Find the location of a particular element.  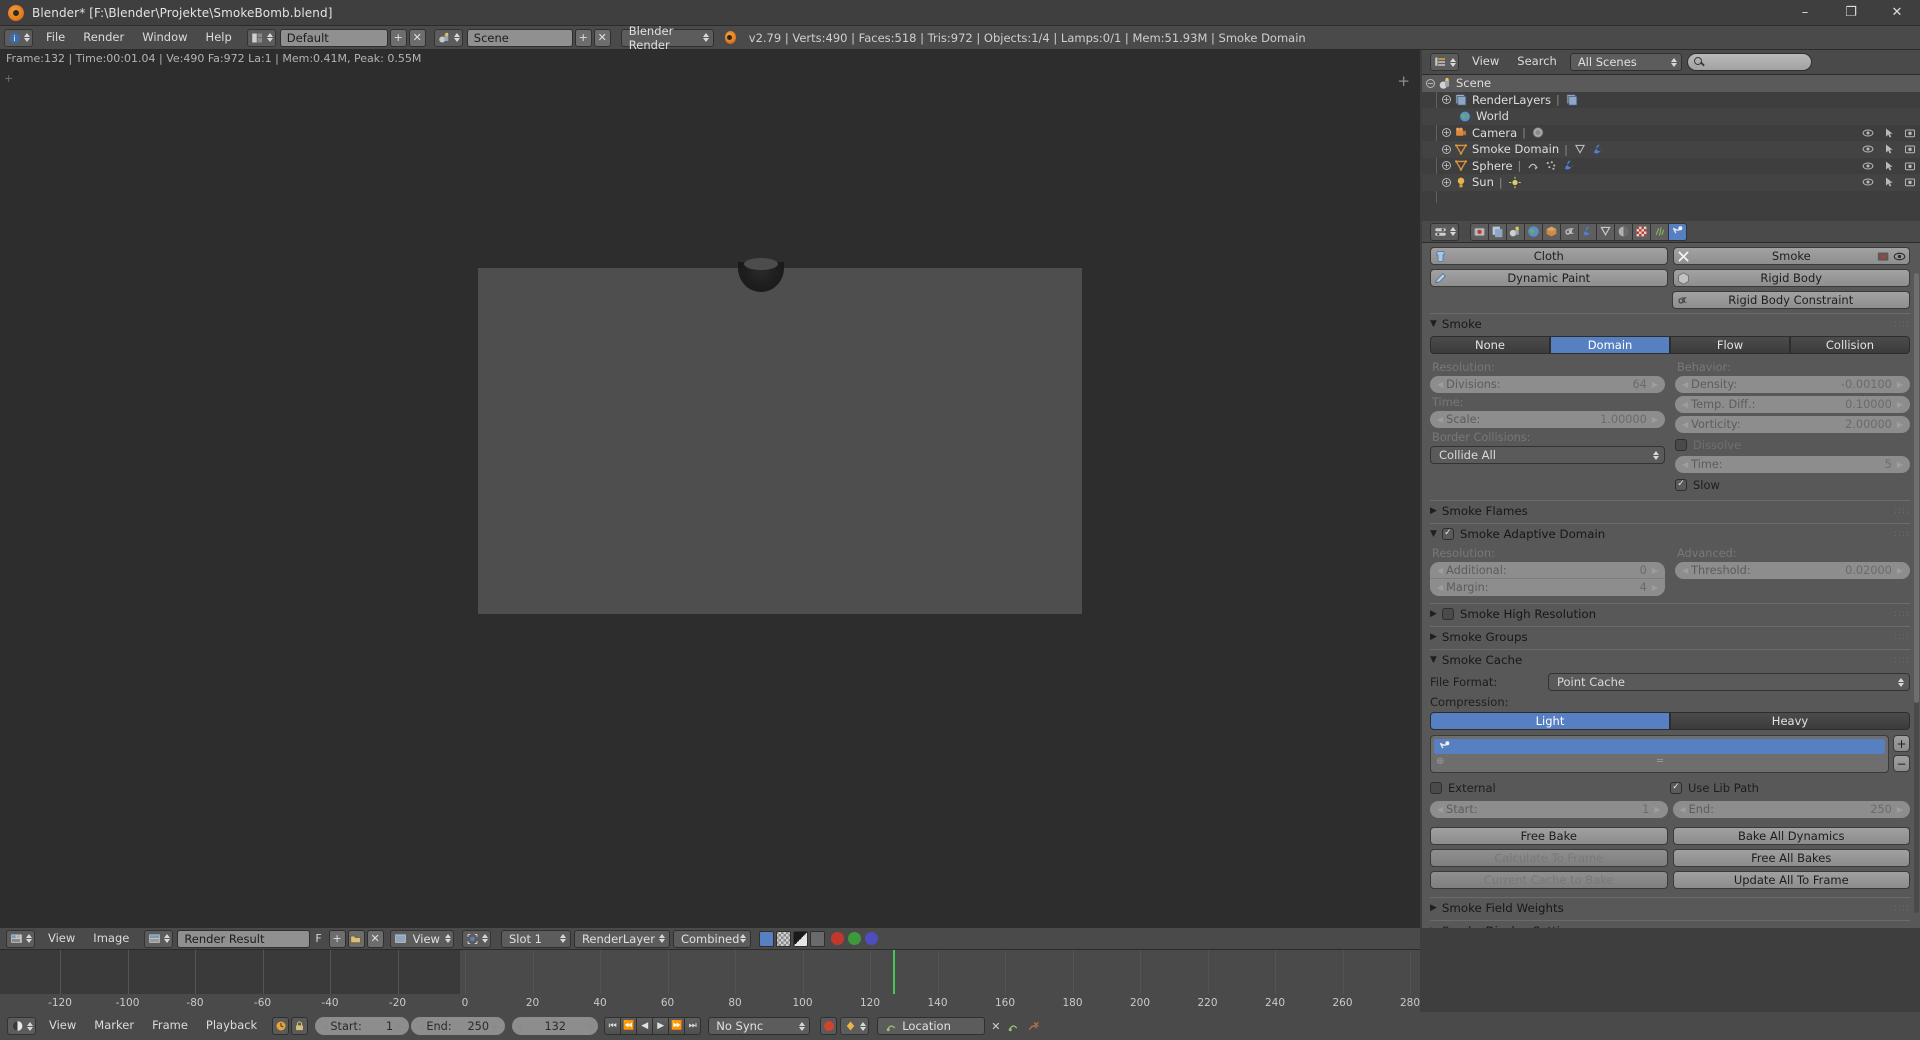

modifiers-tab is located at coordinates (1587, 231).